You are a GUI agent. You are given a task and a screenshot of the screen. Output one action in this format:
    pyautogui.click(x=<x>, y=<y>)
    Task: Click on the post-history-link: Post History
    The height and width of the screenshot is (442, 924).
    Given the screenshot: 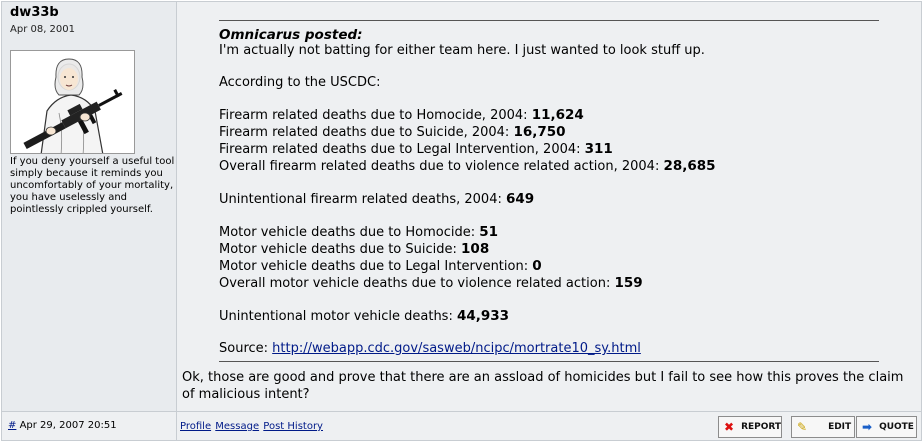 What is the action you would take?
    pyautogui.click(x=293, y=426)
    